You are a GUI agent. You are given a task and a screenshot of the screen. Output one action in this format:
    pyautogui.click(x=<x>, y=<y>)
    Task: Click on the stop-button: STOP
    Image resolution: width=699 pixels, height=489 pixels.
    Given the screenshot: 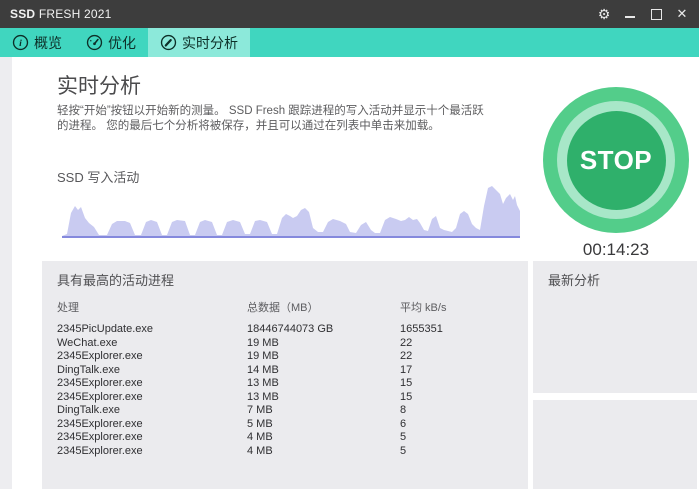 What is the action you would take?
    pyautogui.click(x=616, y=160)
    